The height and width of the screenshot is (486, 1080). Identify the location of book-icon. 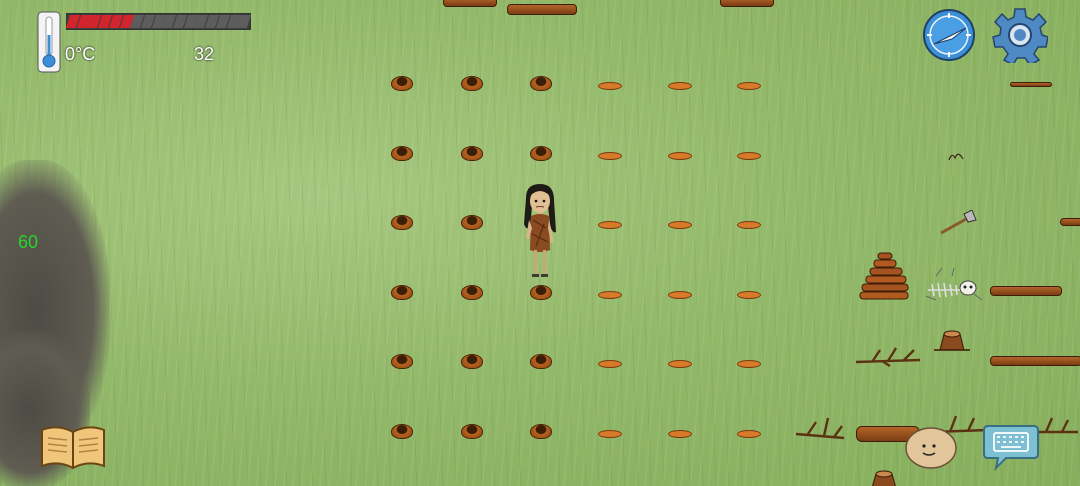
(73, 447).